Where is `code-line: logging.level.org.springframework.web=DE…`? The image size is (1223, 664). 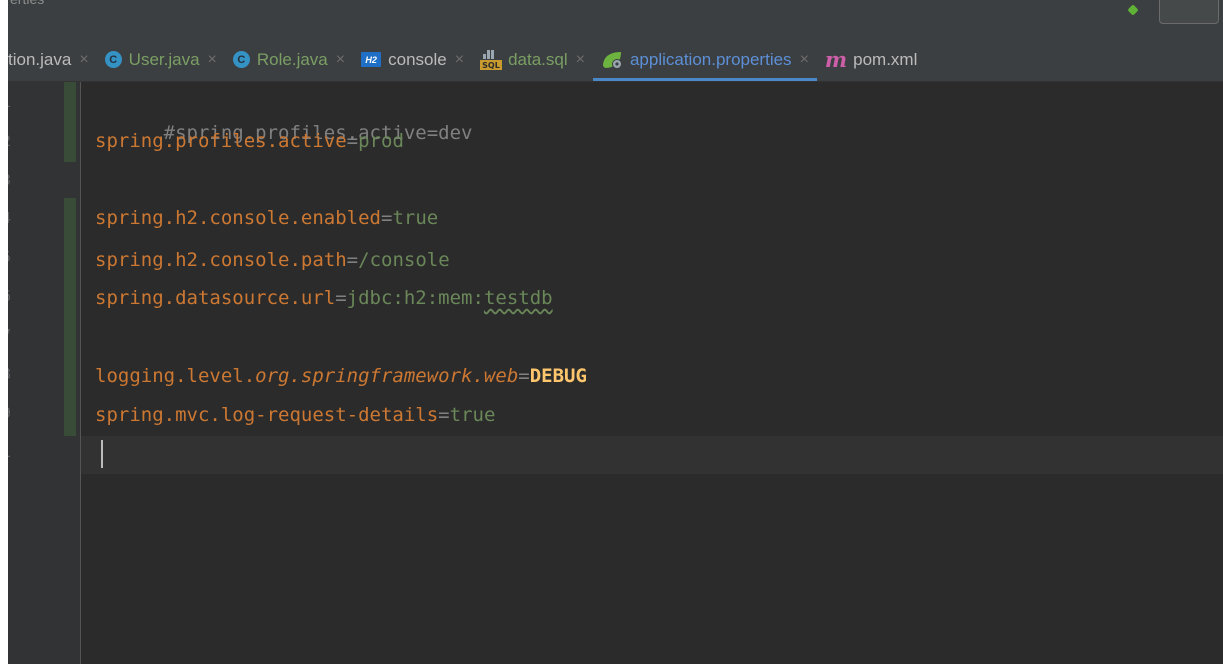
code-line: logging.level.org.springframework.web=DE… is located at coordinates (341, 376).